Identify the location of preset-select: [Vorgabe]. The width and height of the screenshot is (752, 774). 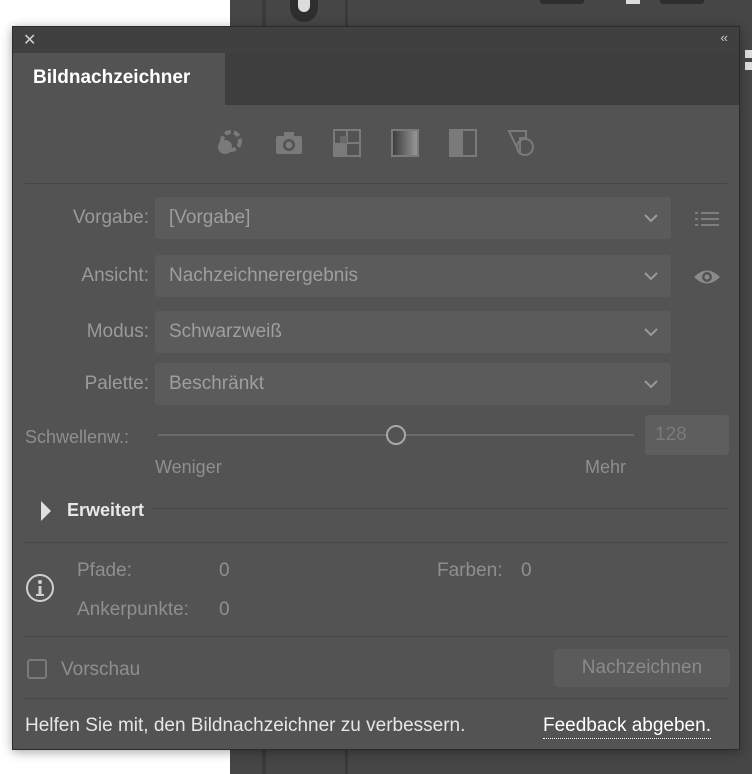
(413, 218).